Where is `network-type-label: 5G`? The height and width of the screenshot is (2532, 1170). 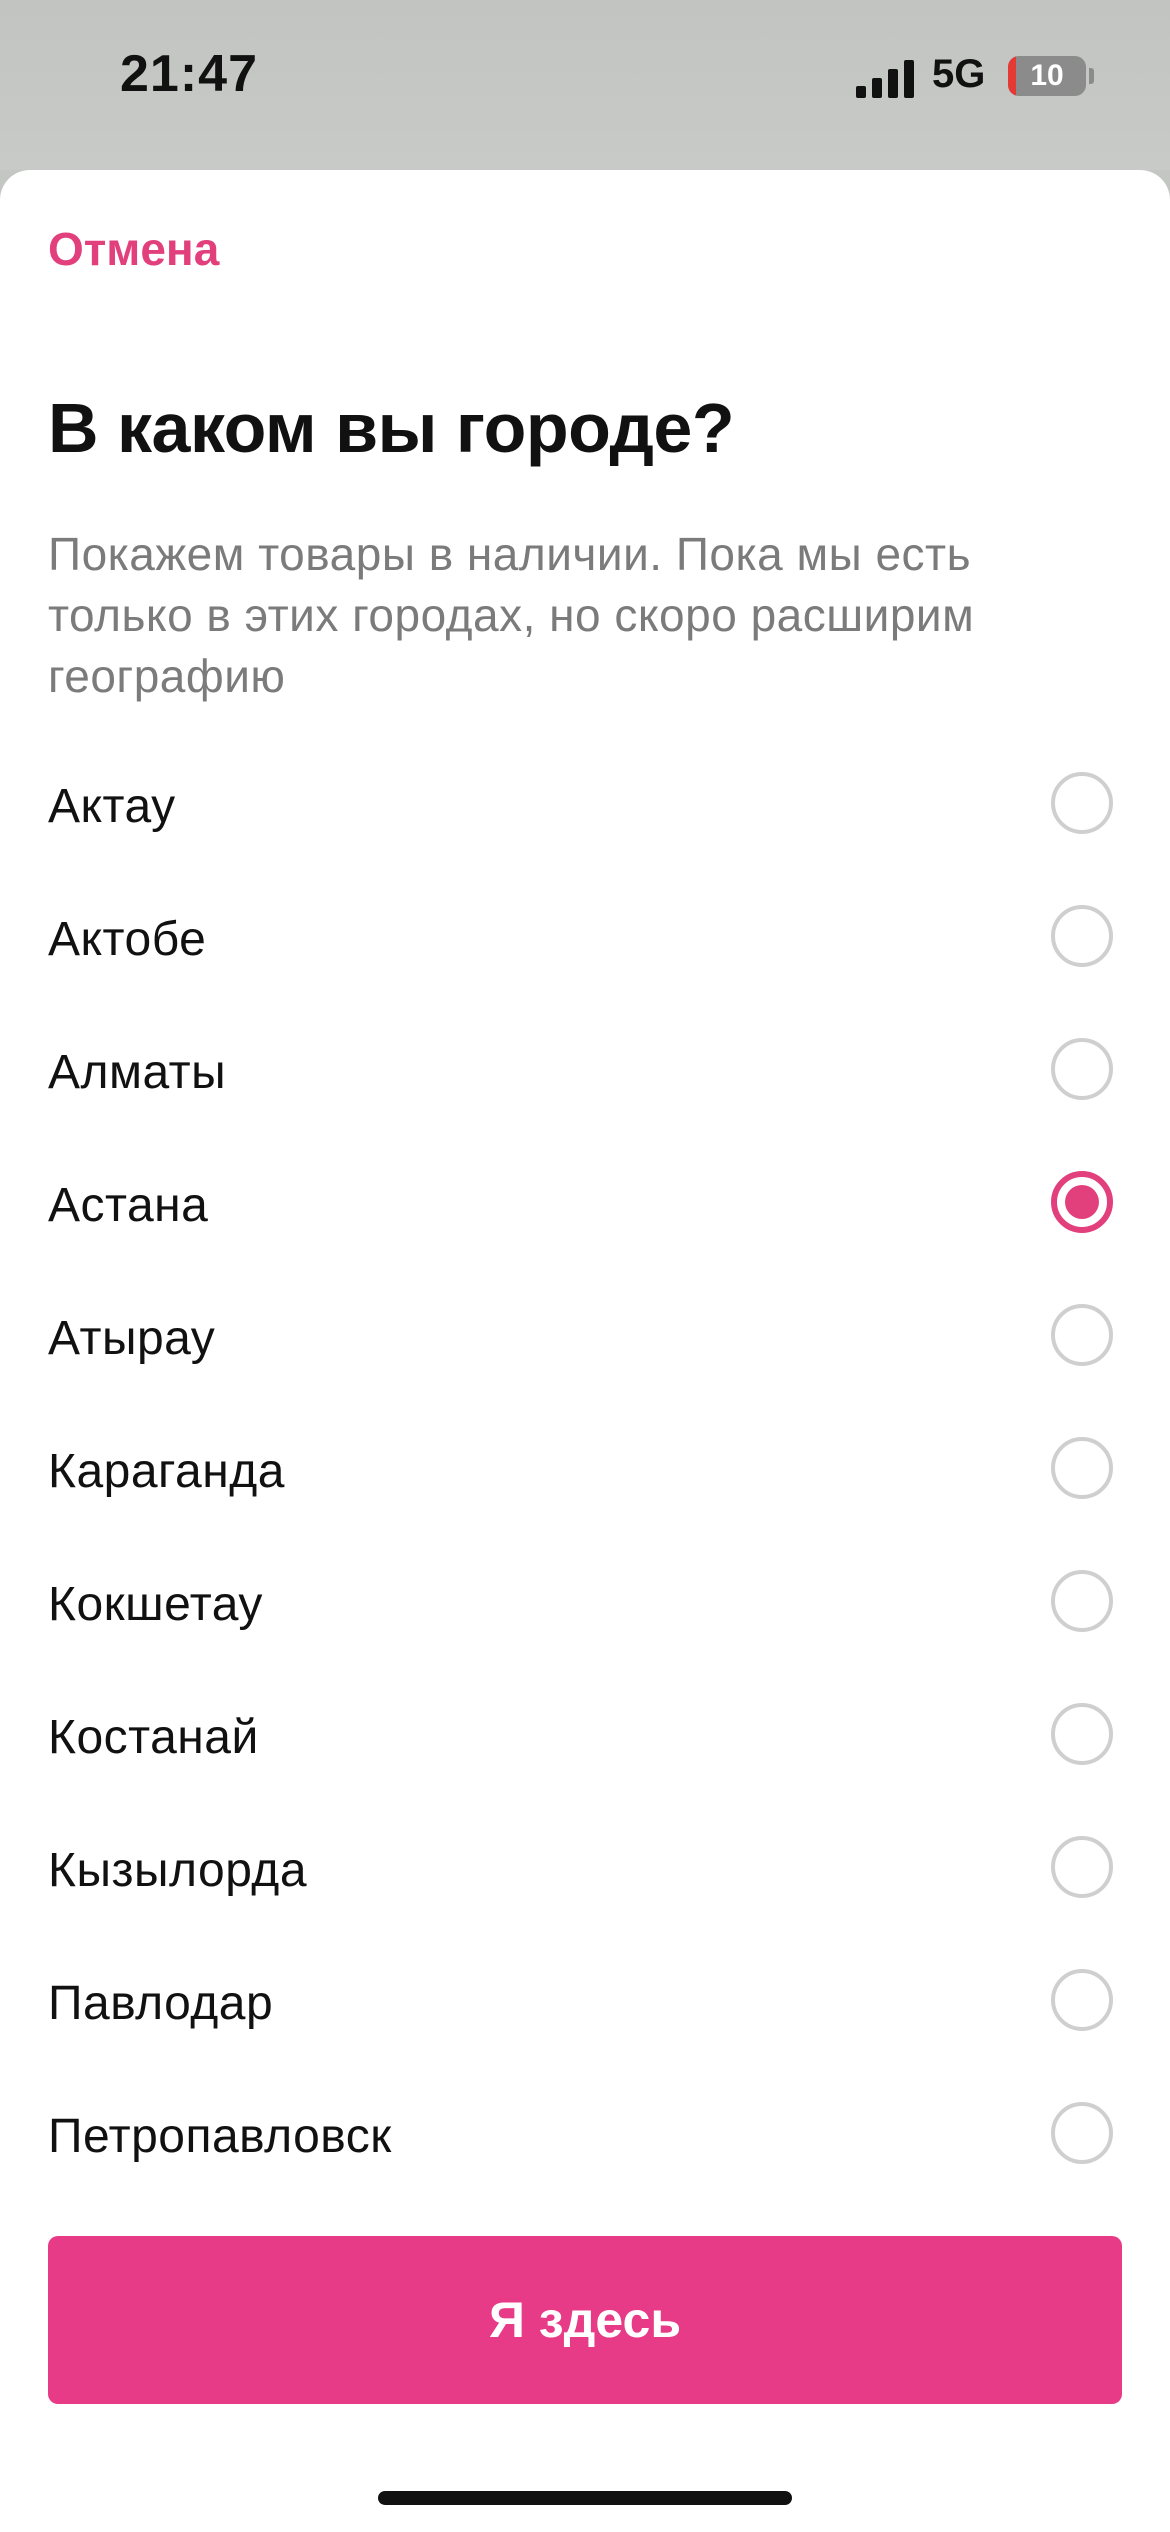 network-type-label: 5G is located at coordinates (959, 74).